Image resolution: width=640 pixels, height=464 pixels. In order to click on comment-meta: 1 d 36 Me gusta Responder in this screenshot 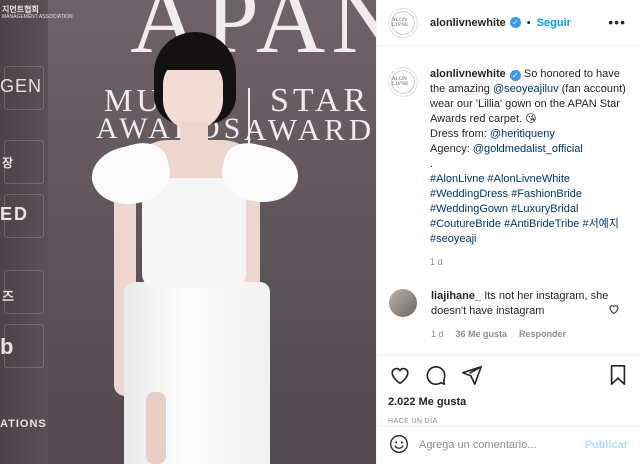, I will do `click(526, 334)`.